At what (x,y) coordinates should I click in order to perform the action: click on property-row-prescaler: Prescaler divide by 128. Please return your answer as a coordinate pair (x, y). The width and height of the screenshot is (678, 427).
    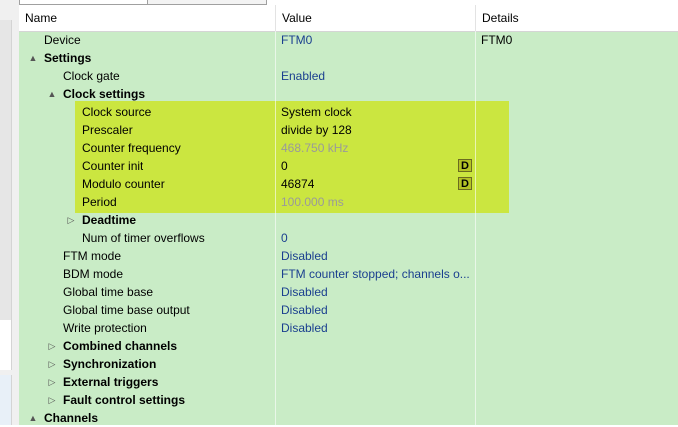
    Looking at the image, I should click on (348, 130).